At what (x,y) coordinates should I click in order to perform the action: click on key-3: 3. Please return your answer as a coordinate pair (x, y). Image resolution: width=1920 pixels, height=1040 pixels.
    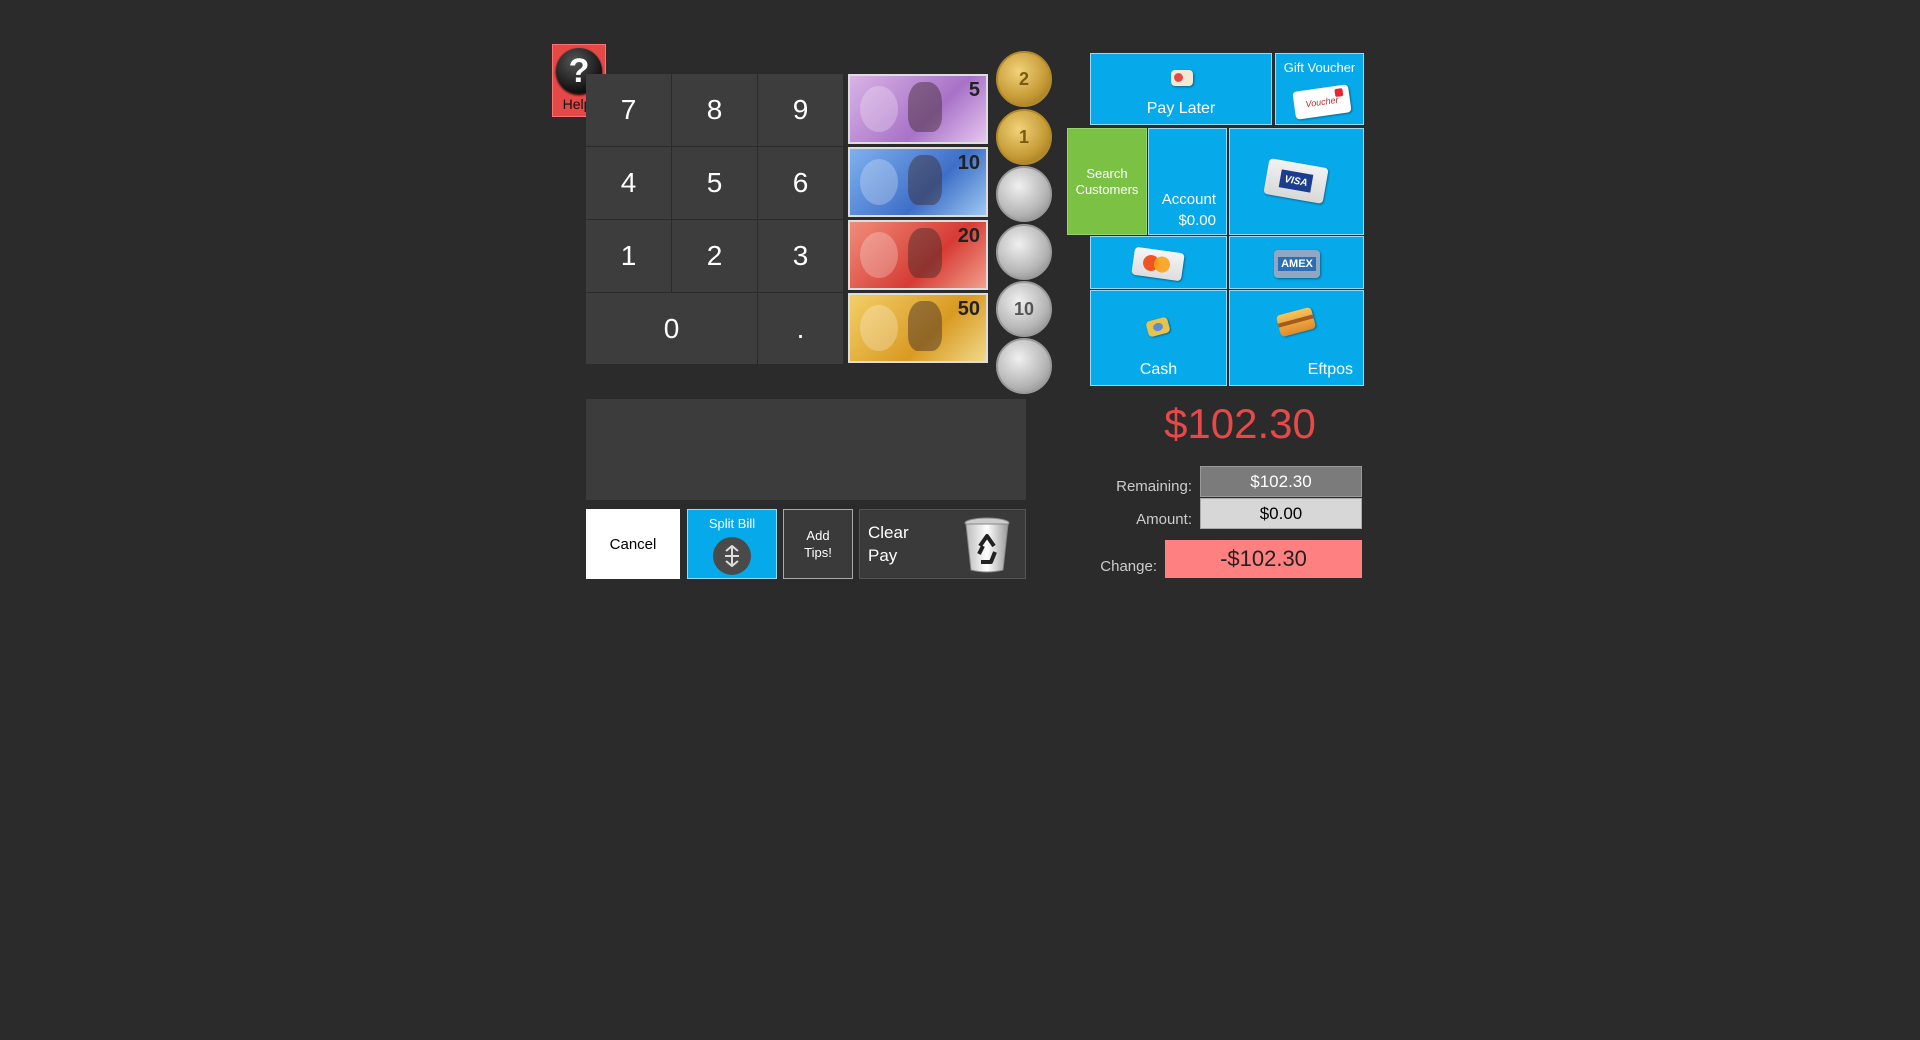
    Looking at the image, I should click on (801, 256).